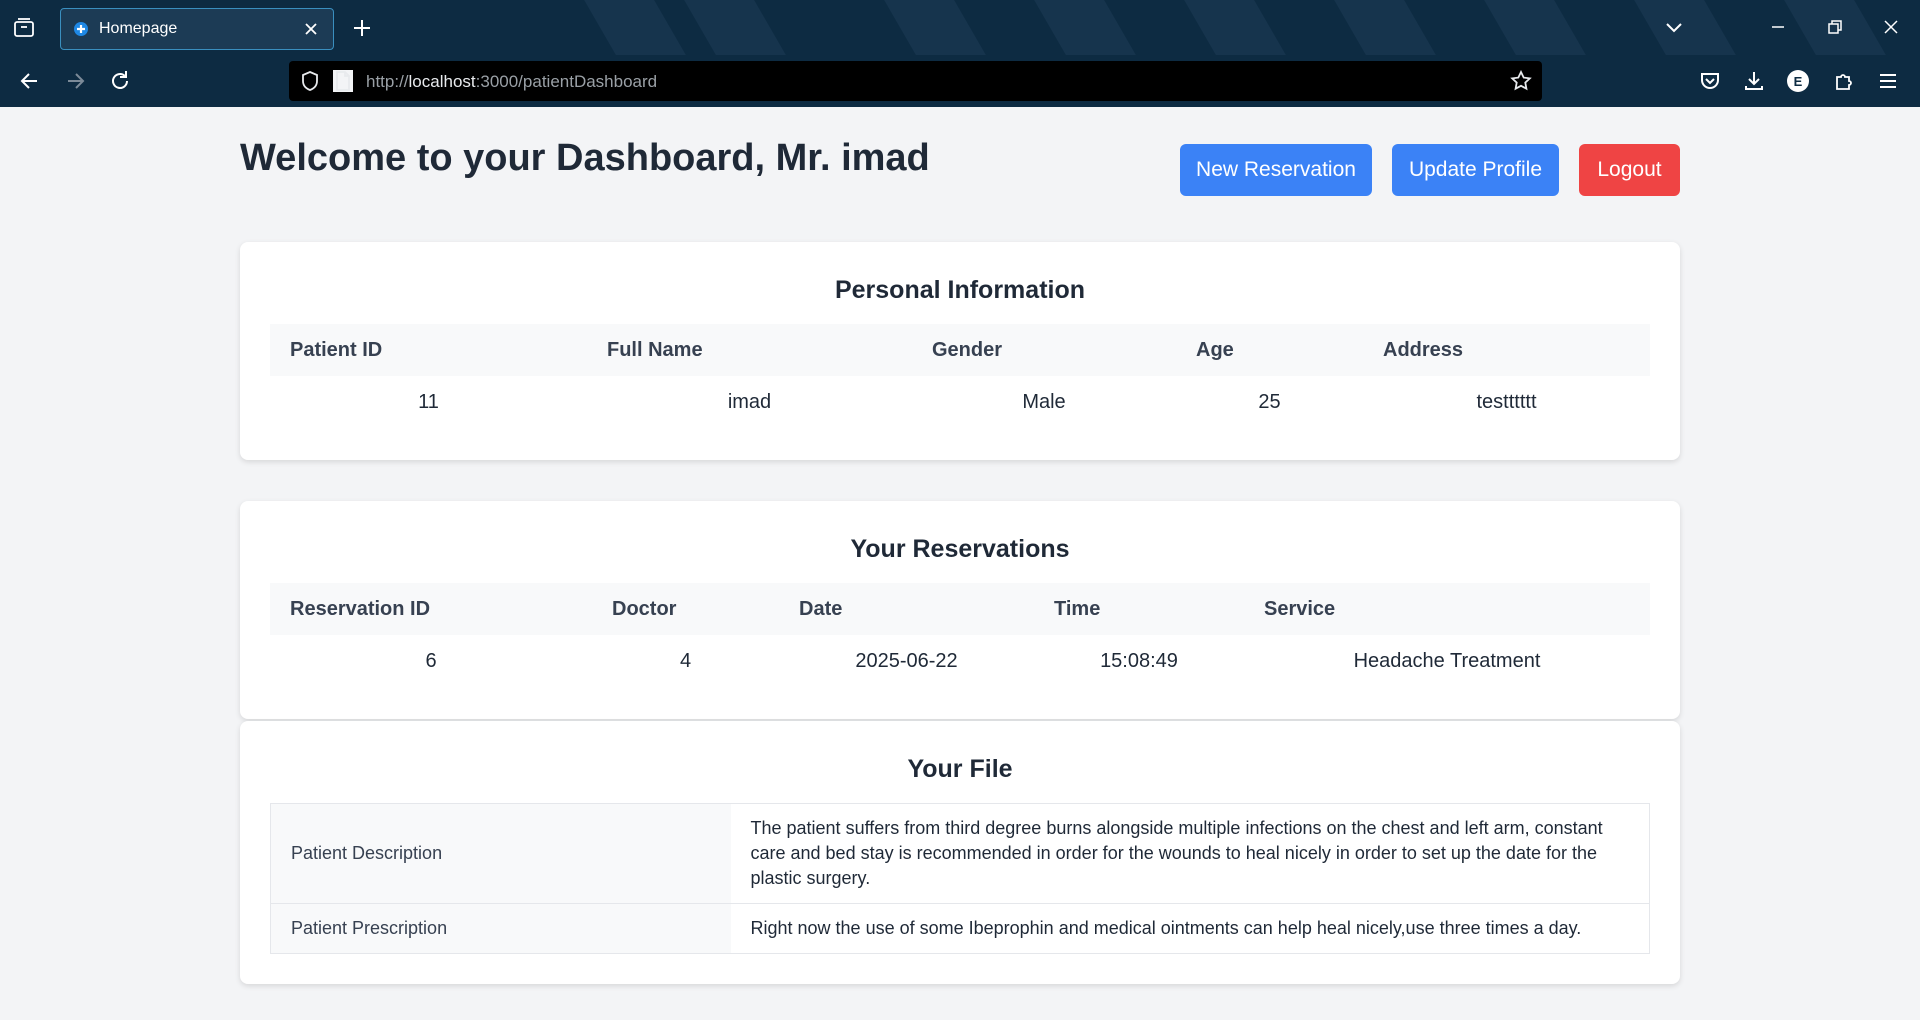 Image resolution: width=1920 pixels, height=1020 pixels. Describe the element at coordinates (960, 549) in the screenshot. I see `reservations-title: Your Reservations` at that location.